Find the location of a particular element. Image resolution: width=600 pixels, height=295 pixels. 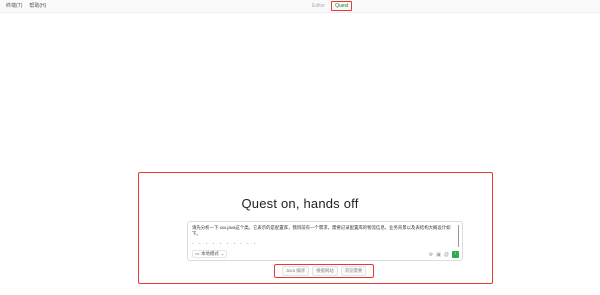

image-icon: ▣ is located at coordinates (438, 255).